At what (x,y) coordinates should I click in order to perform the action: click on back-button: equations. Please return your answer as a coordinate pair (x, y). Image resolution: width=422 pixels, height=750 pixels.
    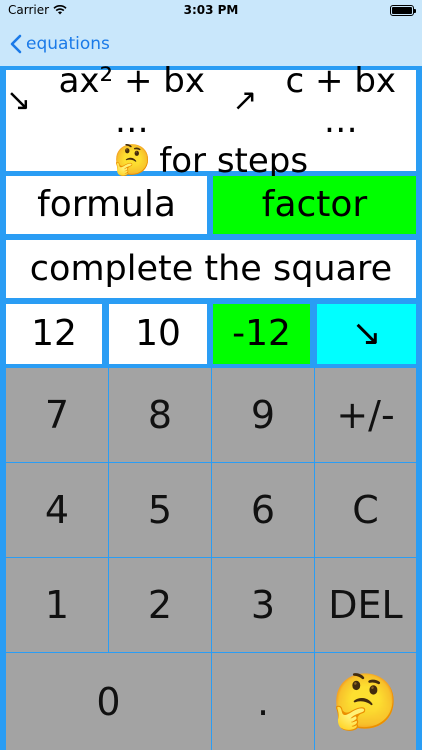
    Looking at the image, I should click on (60, 44).